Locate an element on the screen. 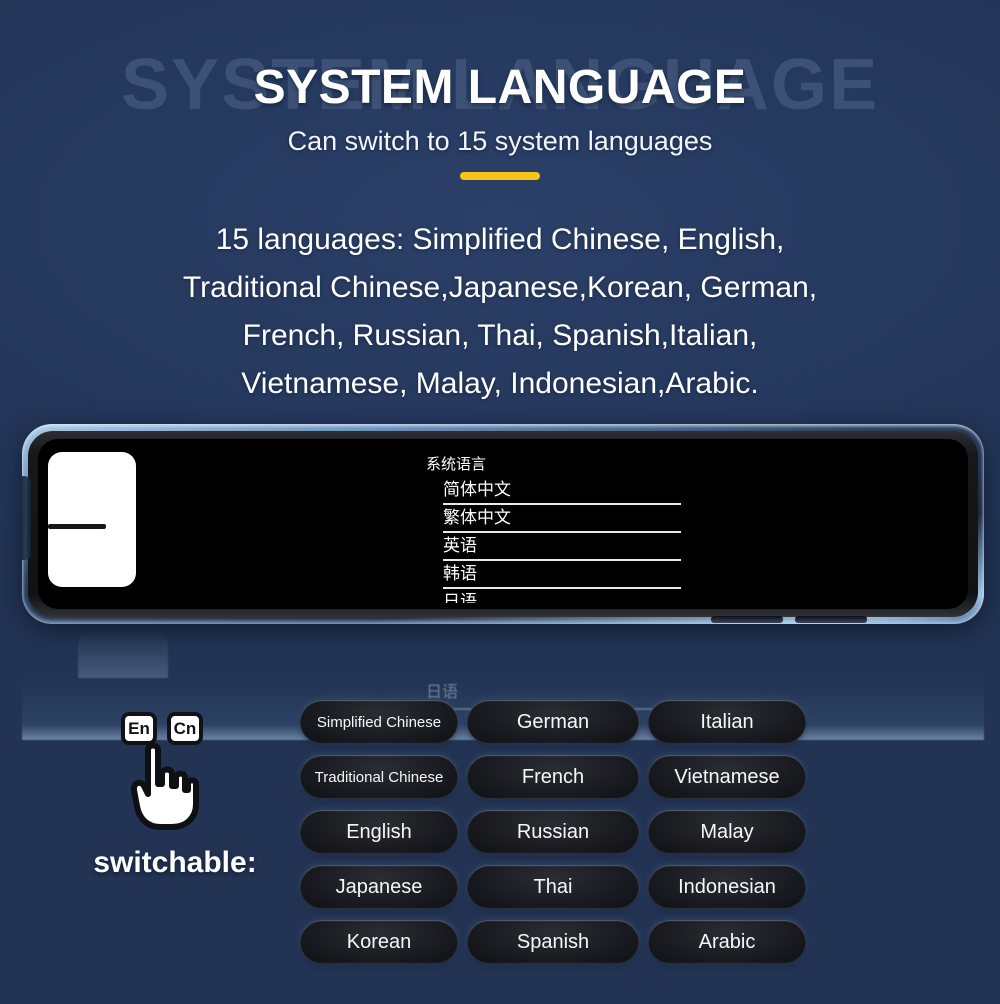 The height and width of the screenshot is (1004, 1000). language-button-indonesian: Indonesian is located at coordinates (727, 887).